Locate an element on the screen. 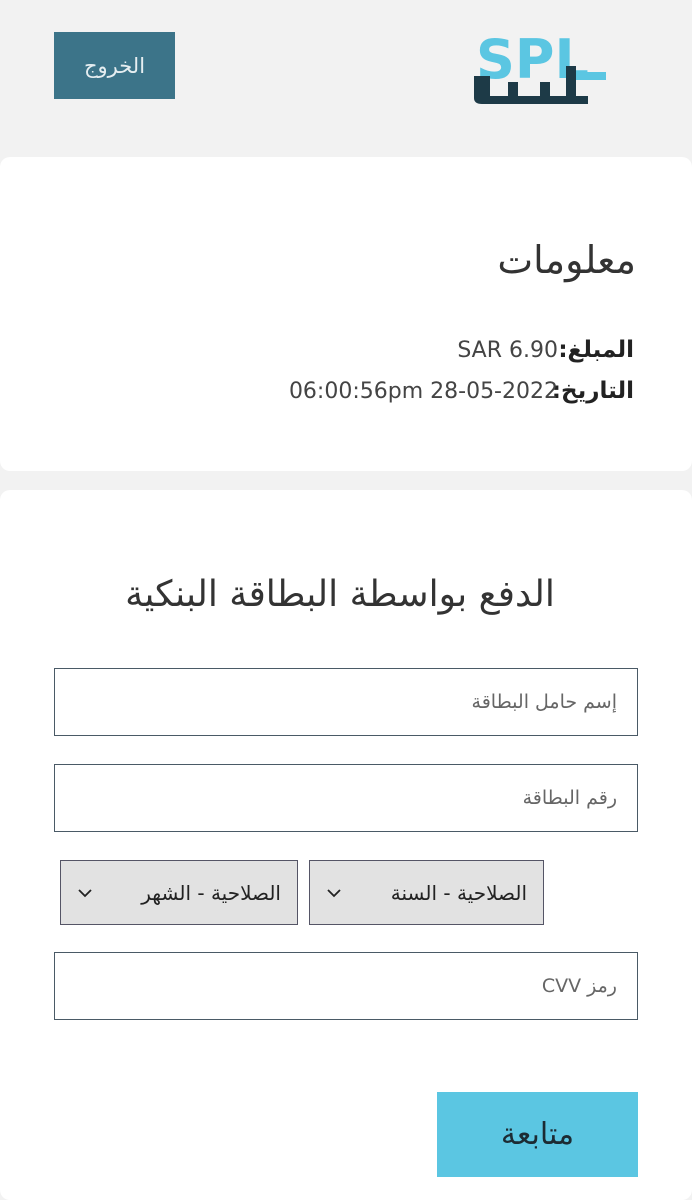 Image resolution: width=692 pixels, height=1200 pixels. expiry-month-select: الصلاحية - الشهر is located at coordinates (179, 892).